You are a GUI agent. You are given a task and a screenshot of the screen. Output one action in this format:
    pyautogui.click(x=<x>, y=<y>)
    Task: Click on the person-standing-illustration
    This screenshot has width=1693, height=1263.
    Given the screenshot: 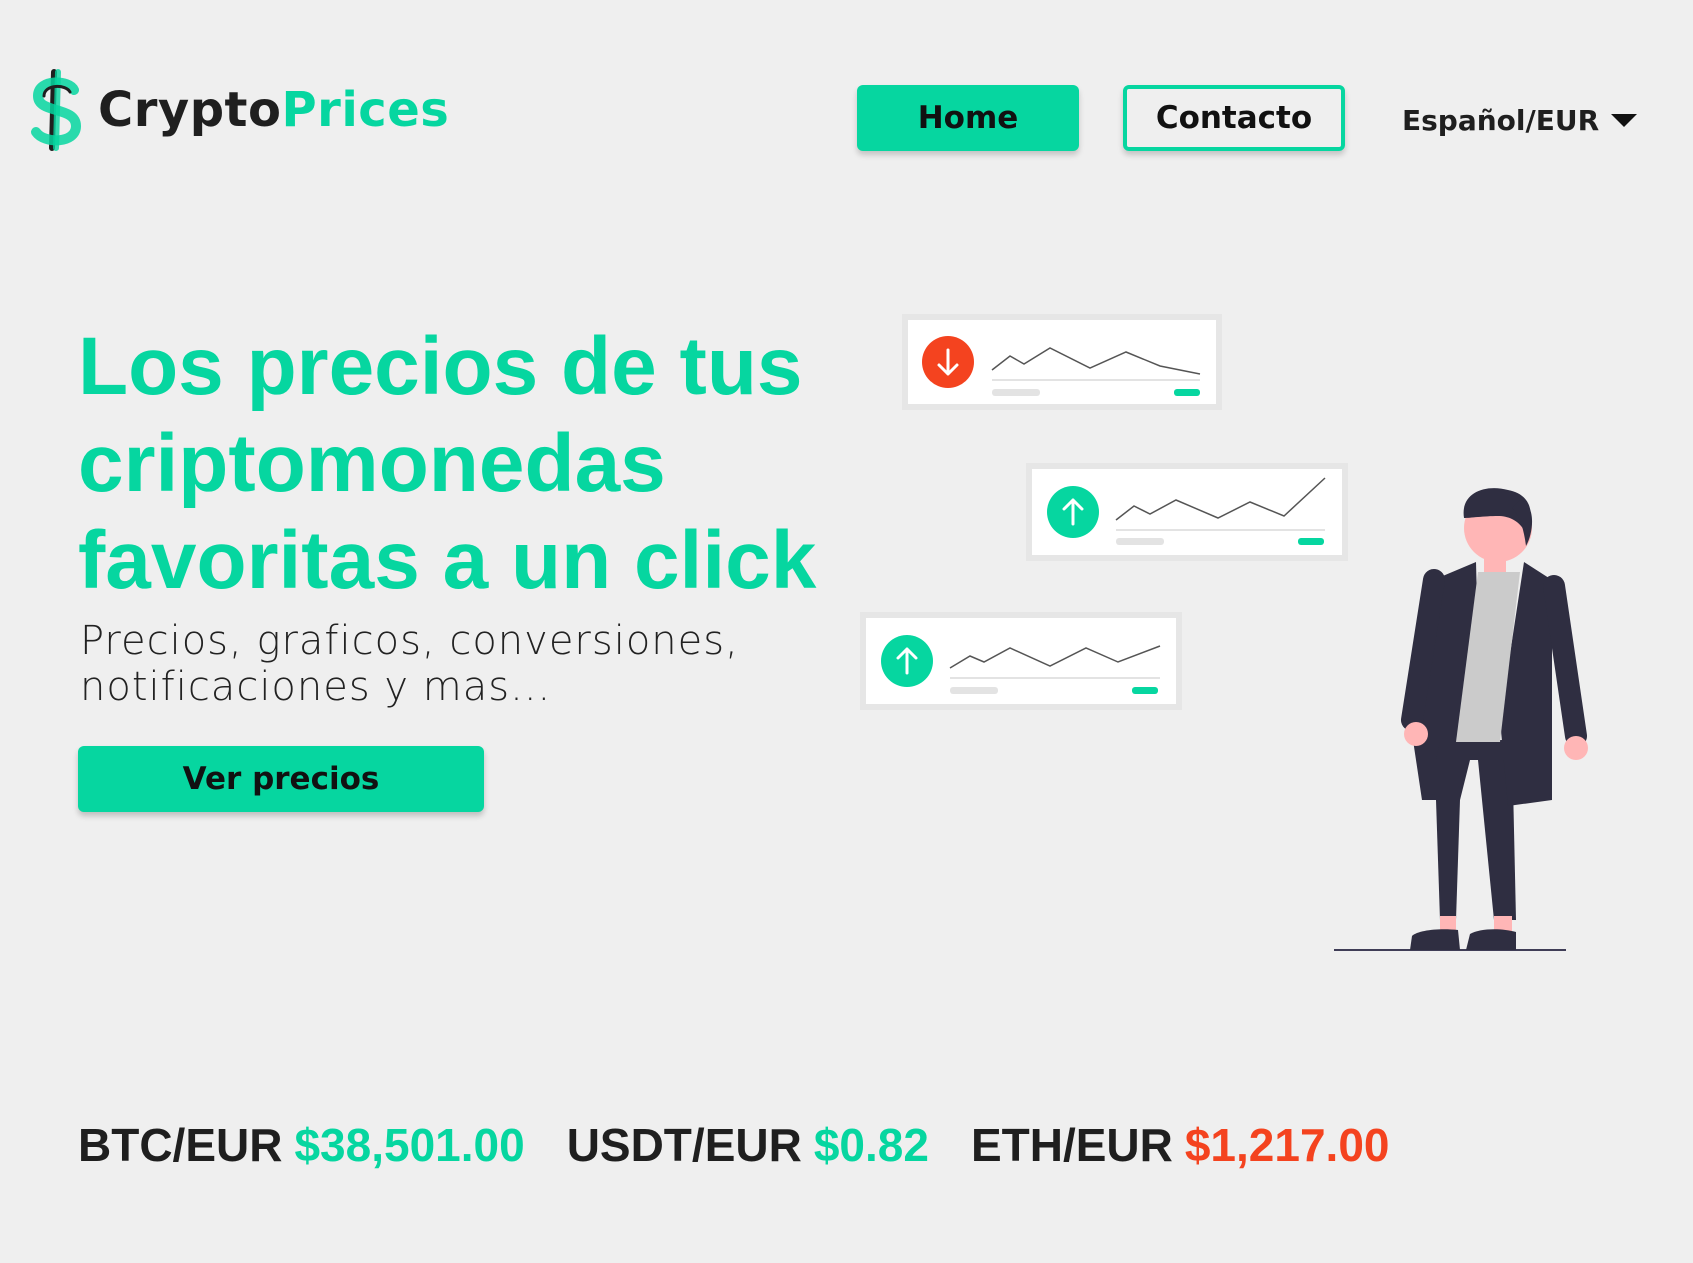 What is the action you would take?
    pyautogui.click(x=1461, y=719)
    